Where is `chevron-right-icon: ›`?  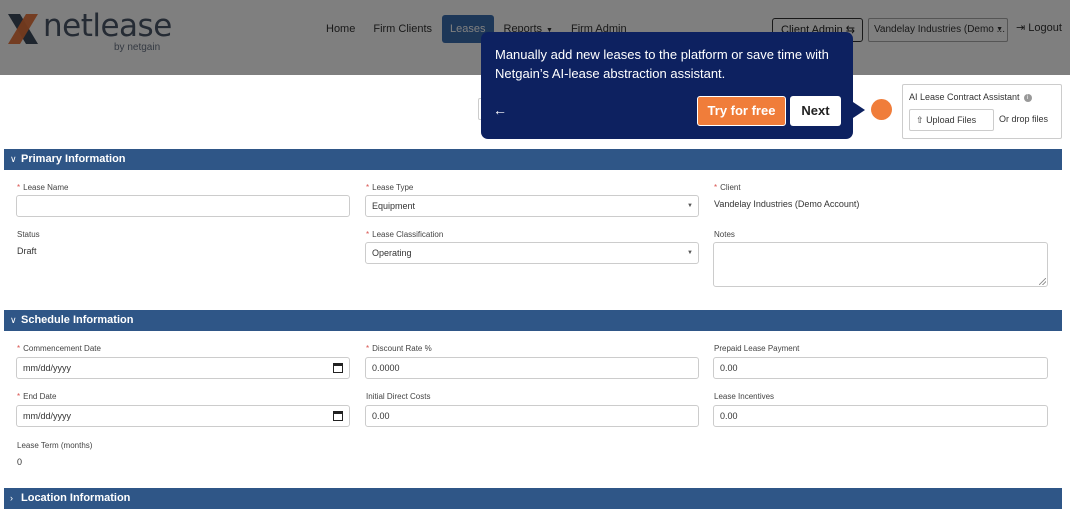 chevron-right-icon: › is located at coordinates (11, 498).